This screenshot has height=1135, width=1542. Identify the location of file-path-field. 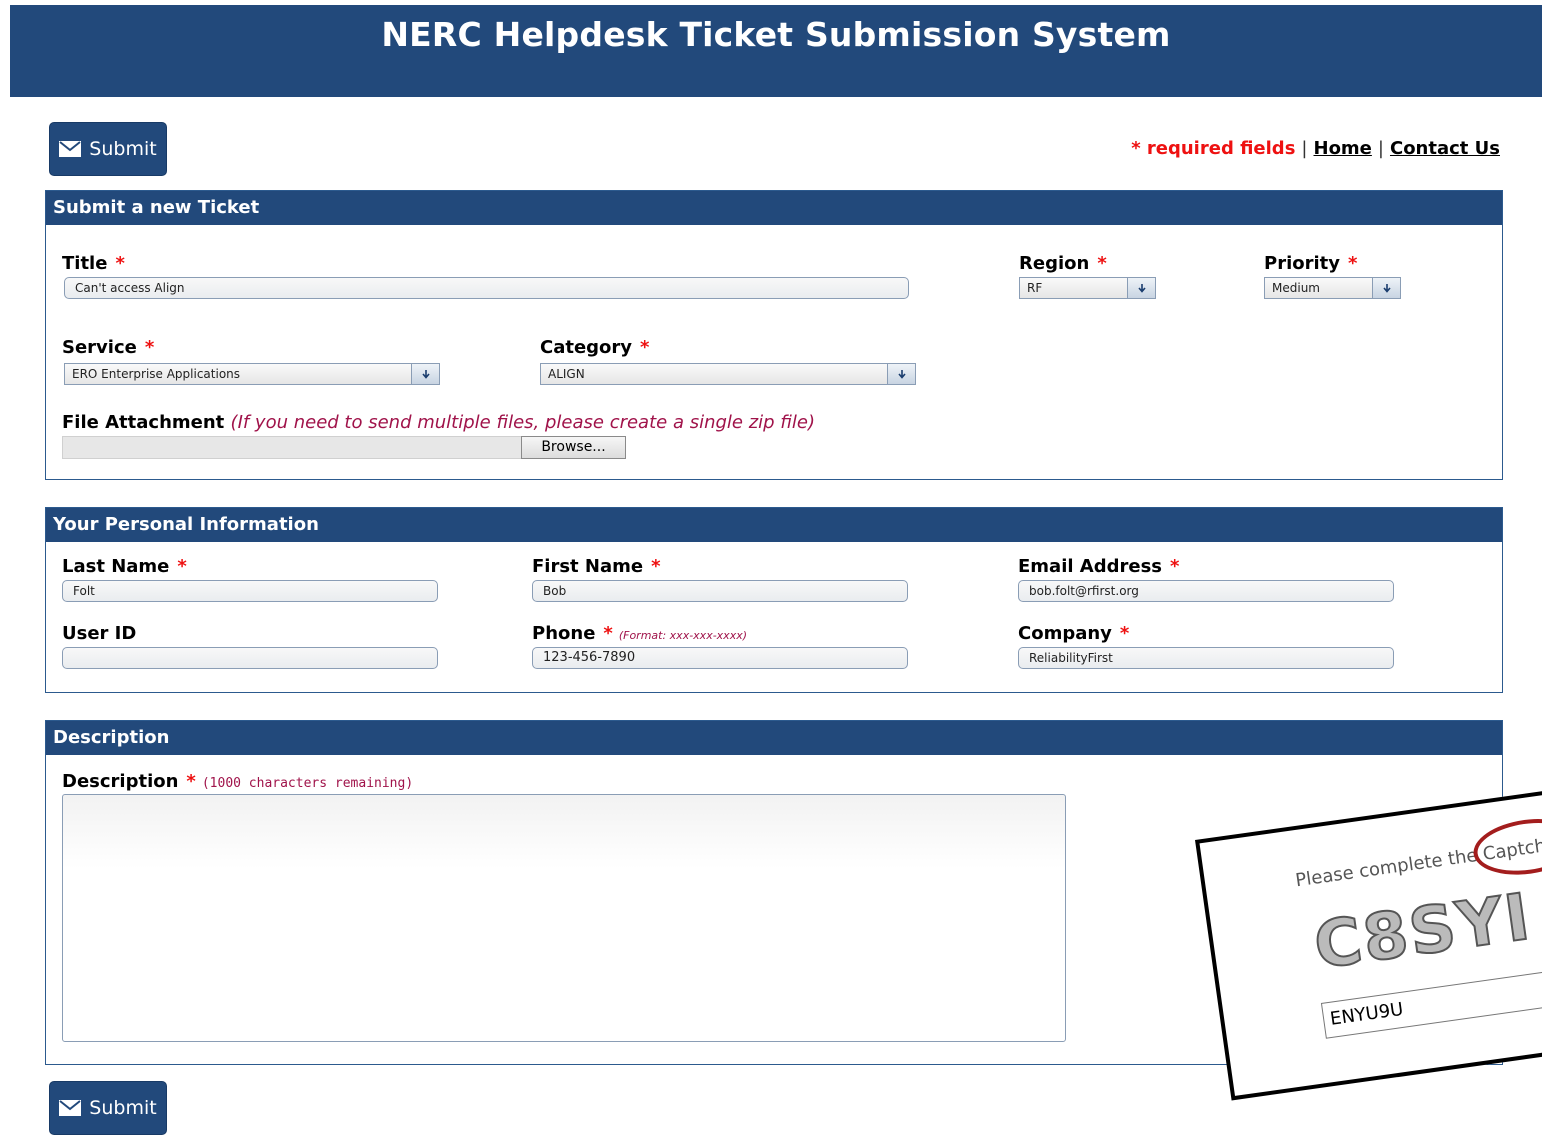
(292, 447).